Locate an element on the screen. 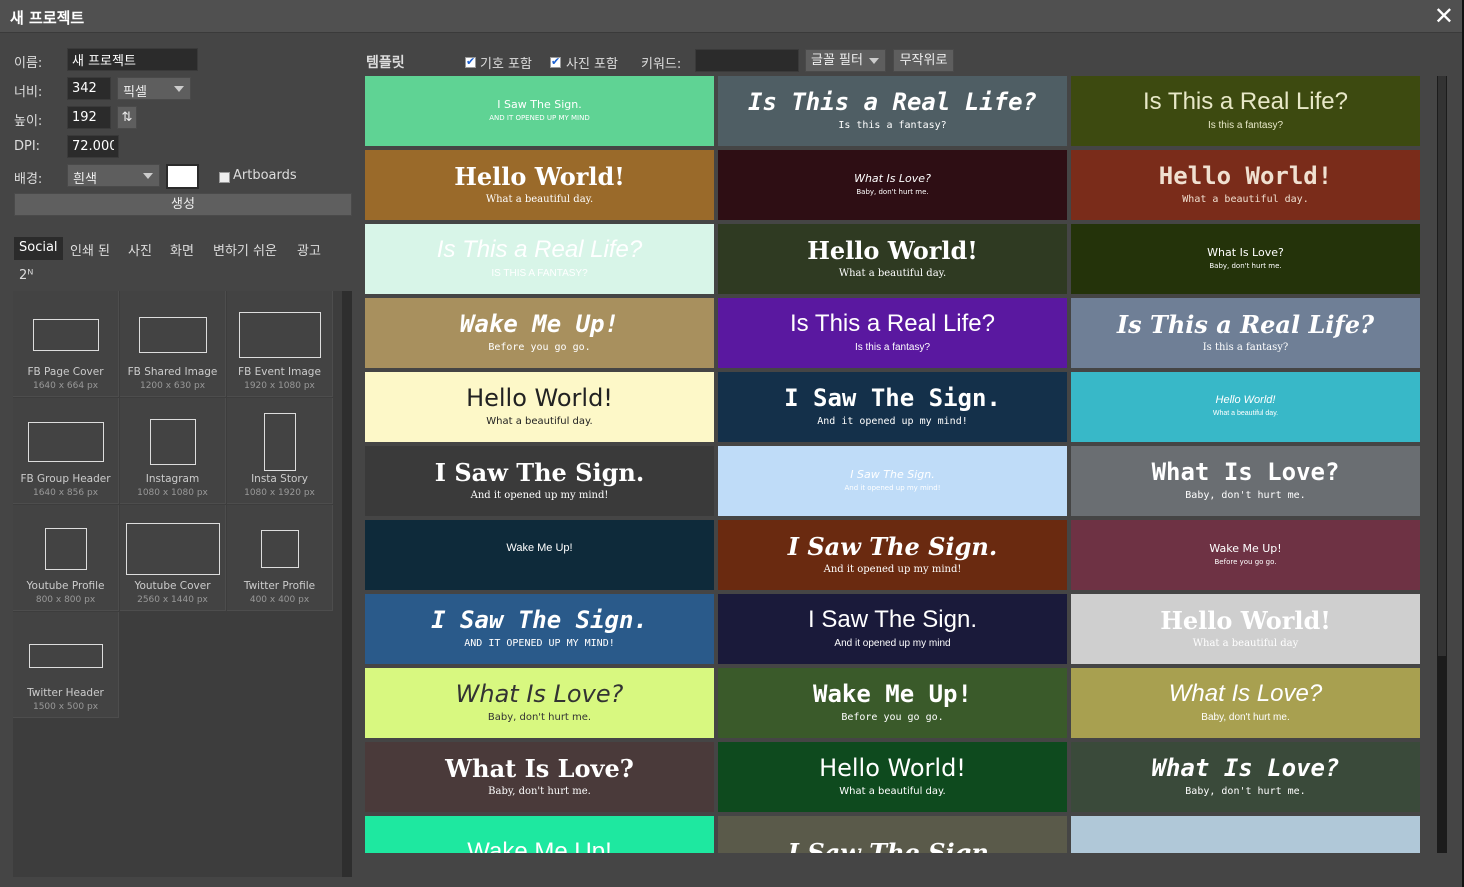  template-title: Is This a Real Life? is located at coordinates (1245, 324).